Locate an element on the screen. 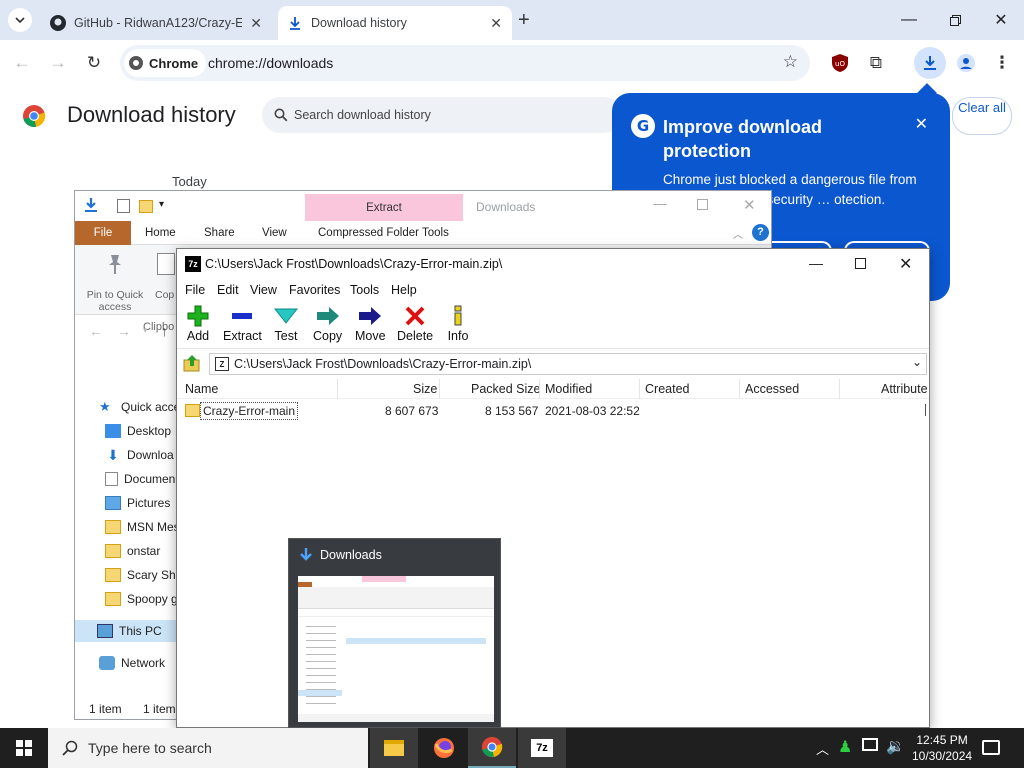 This screenshot has height=768, width=1024. test-button: Test is located at coordinates (286, 323).